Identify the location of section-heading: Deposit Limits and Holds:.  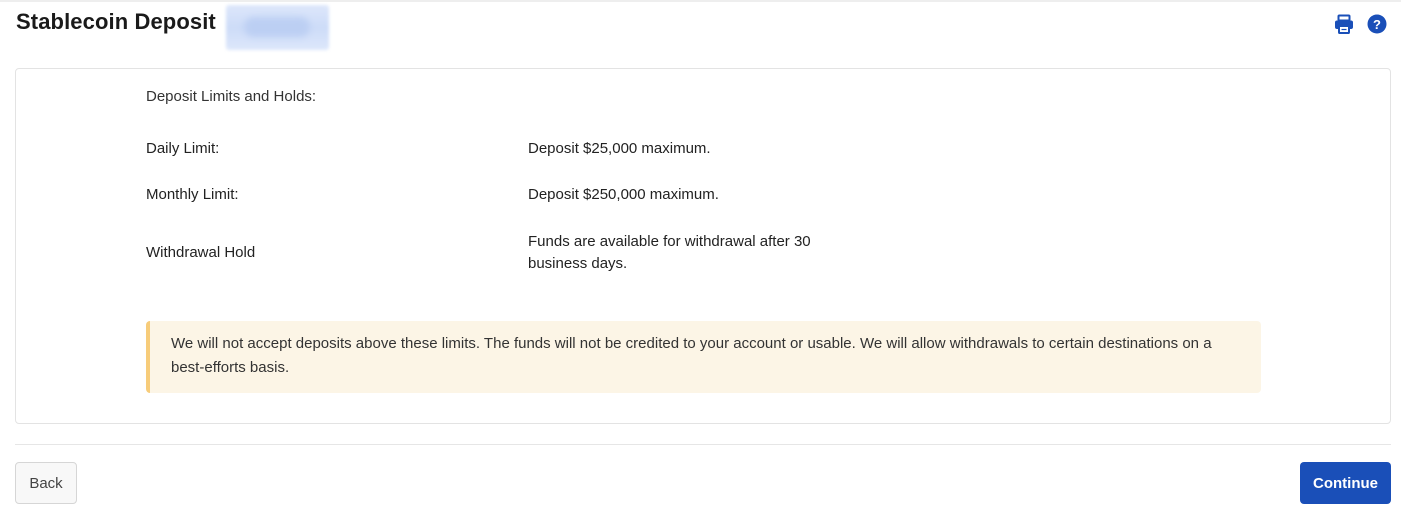
(231, 96).